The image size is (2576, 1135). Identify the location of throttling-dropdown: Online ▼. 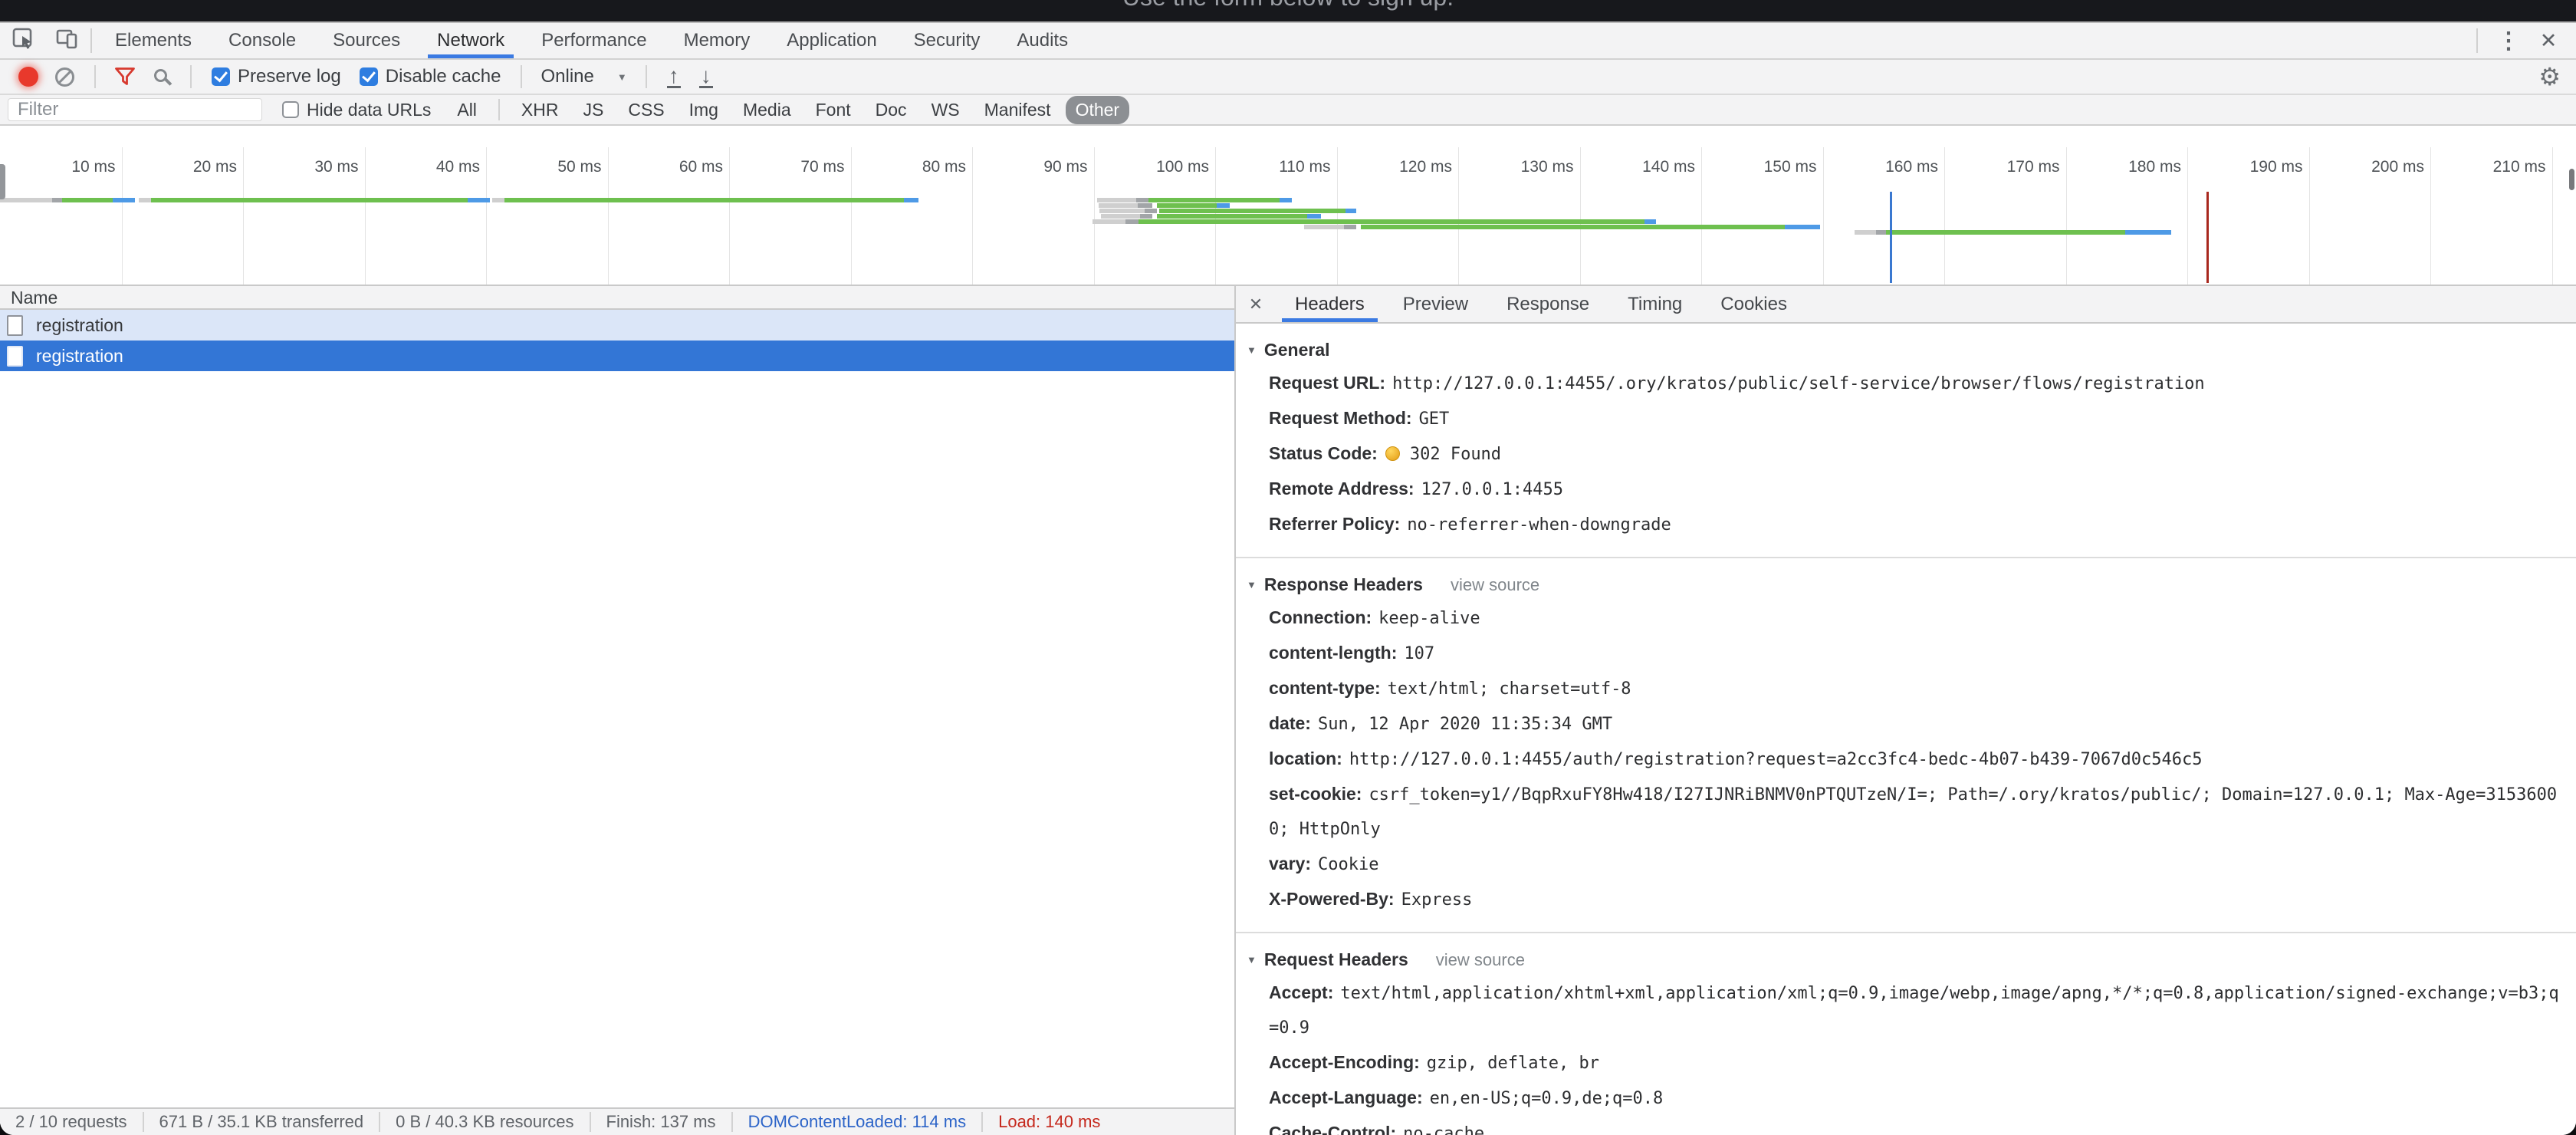
(583, 76).